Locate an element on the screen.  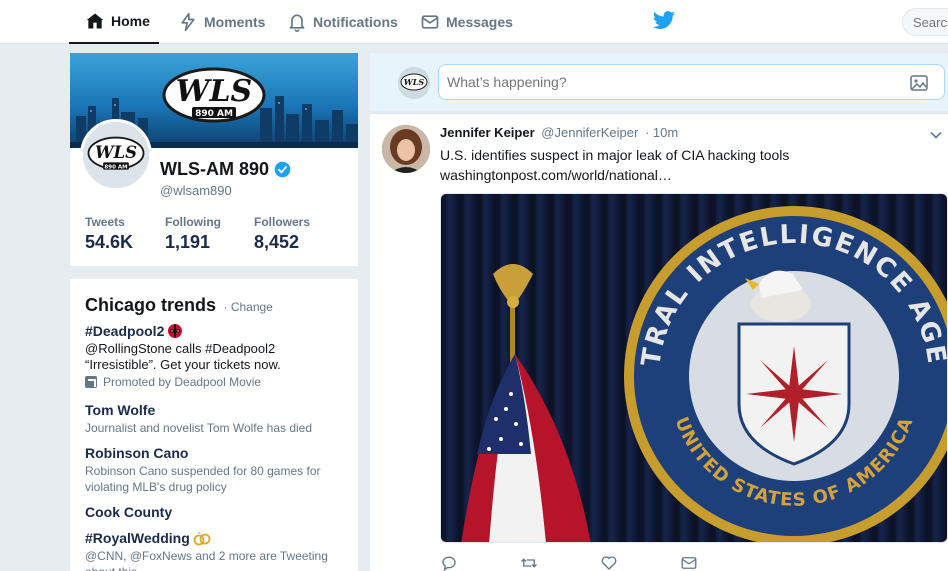
nav-home-label: Home is located at coordinates (130, 21).